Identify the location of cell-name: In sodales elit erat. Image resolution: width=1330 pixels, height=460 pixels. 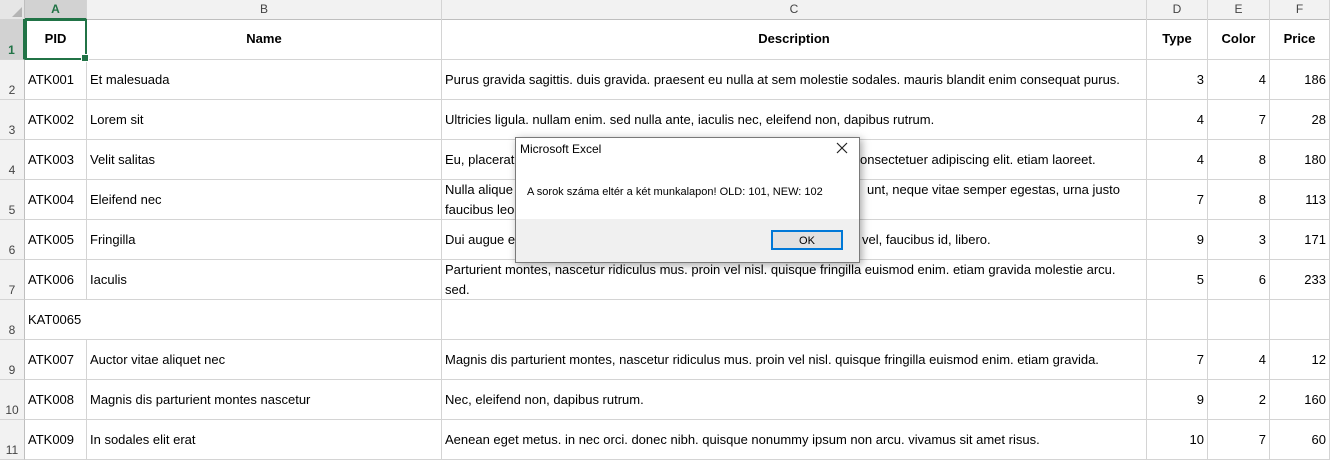
(264, 440).